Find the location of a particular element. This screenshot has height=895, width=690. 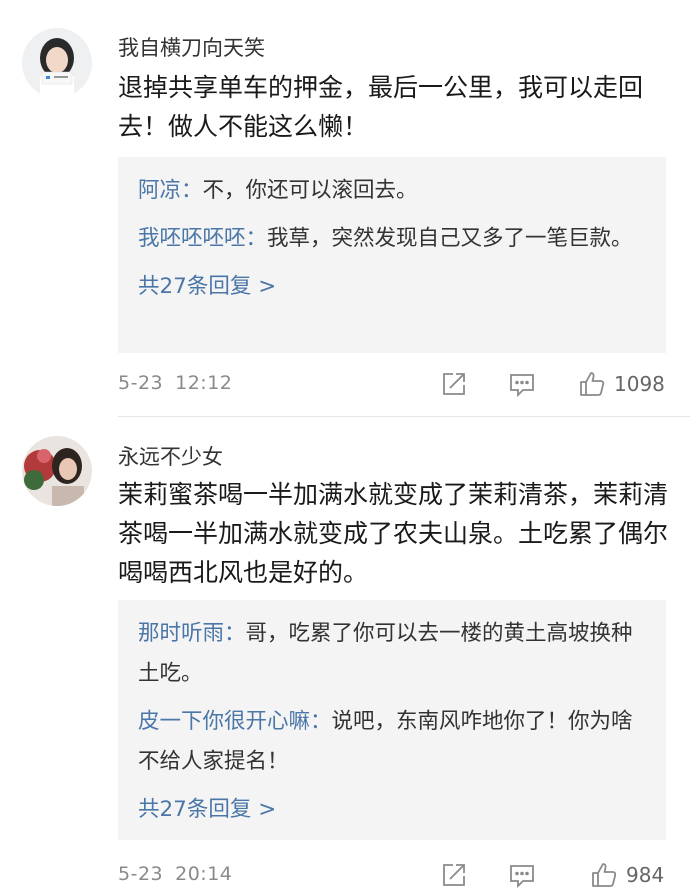

reply-item: 那时听雨：哥，吃累了你可以去一楼的黄土高坡换种土吃。 is located at coordinates (392, 654).